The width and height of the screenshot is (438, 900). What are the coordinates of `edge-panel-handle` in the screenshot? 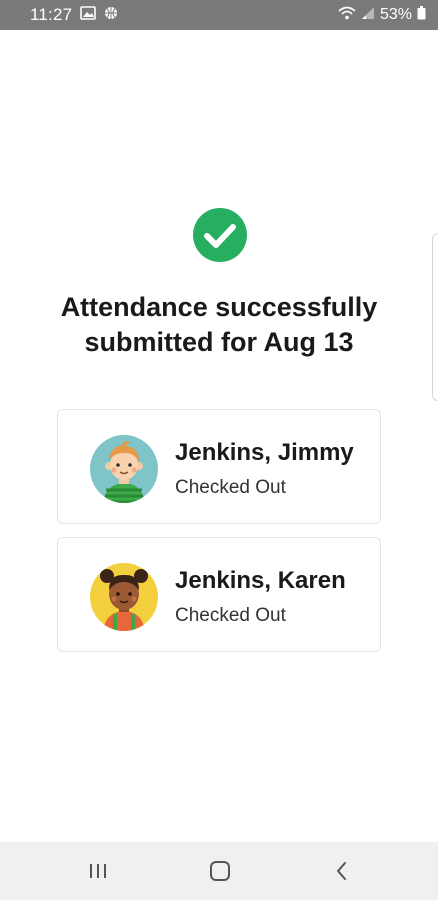 It's located at (435, 317).